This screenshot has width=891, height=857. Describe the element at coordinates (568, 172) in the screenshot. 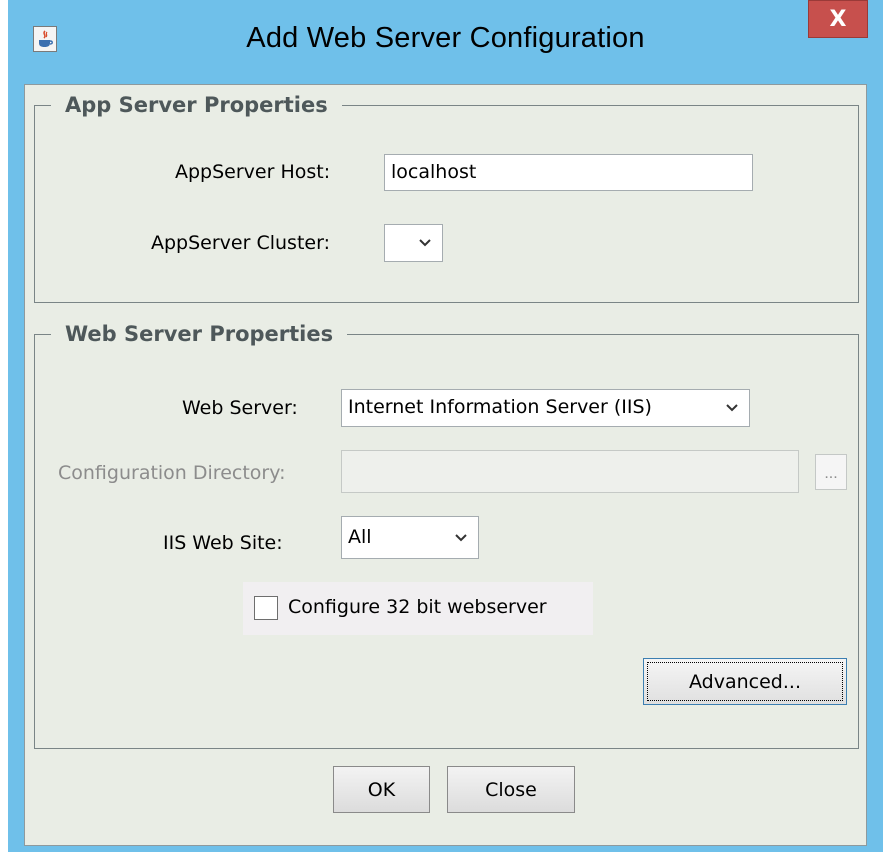

I see `appserver-host-input: localhost` at that location.